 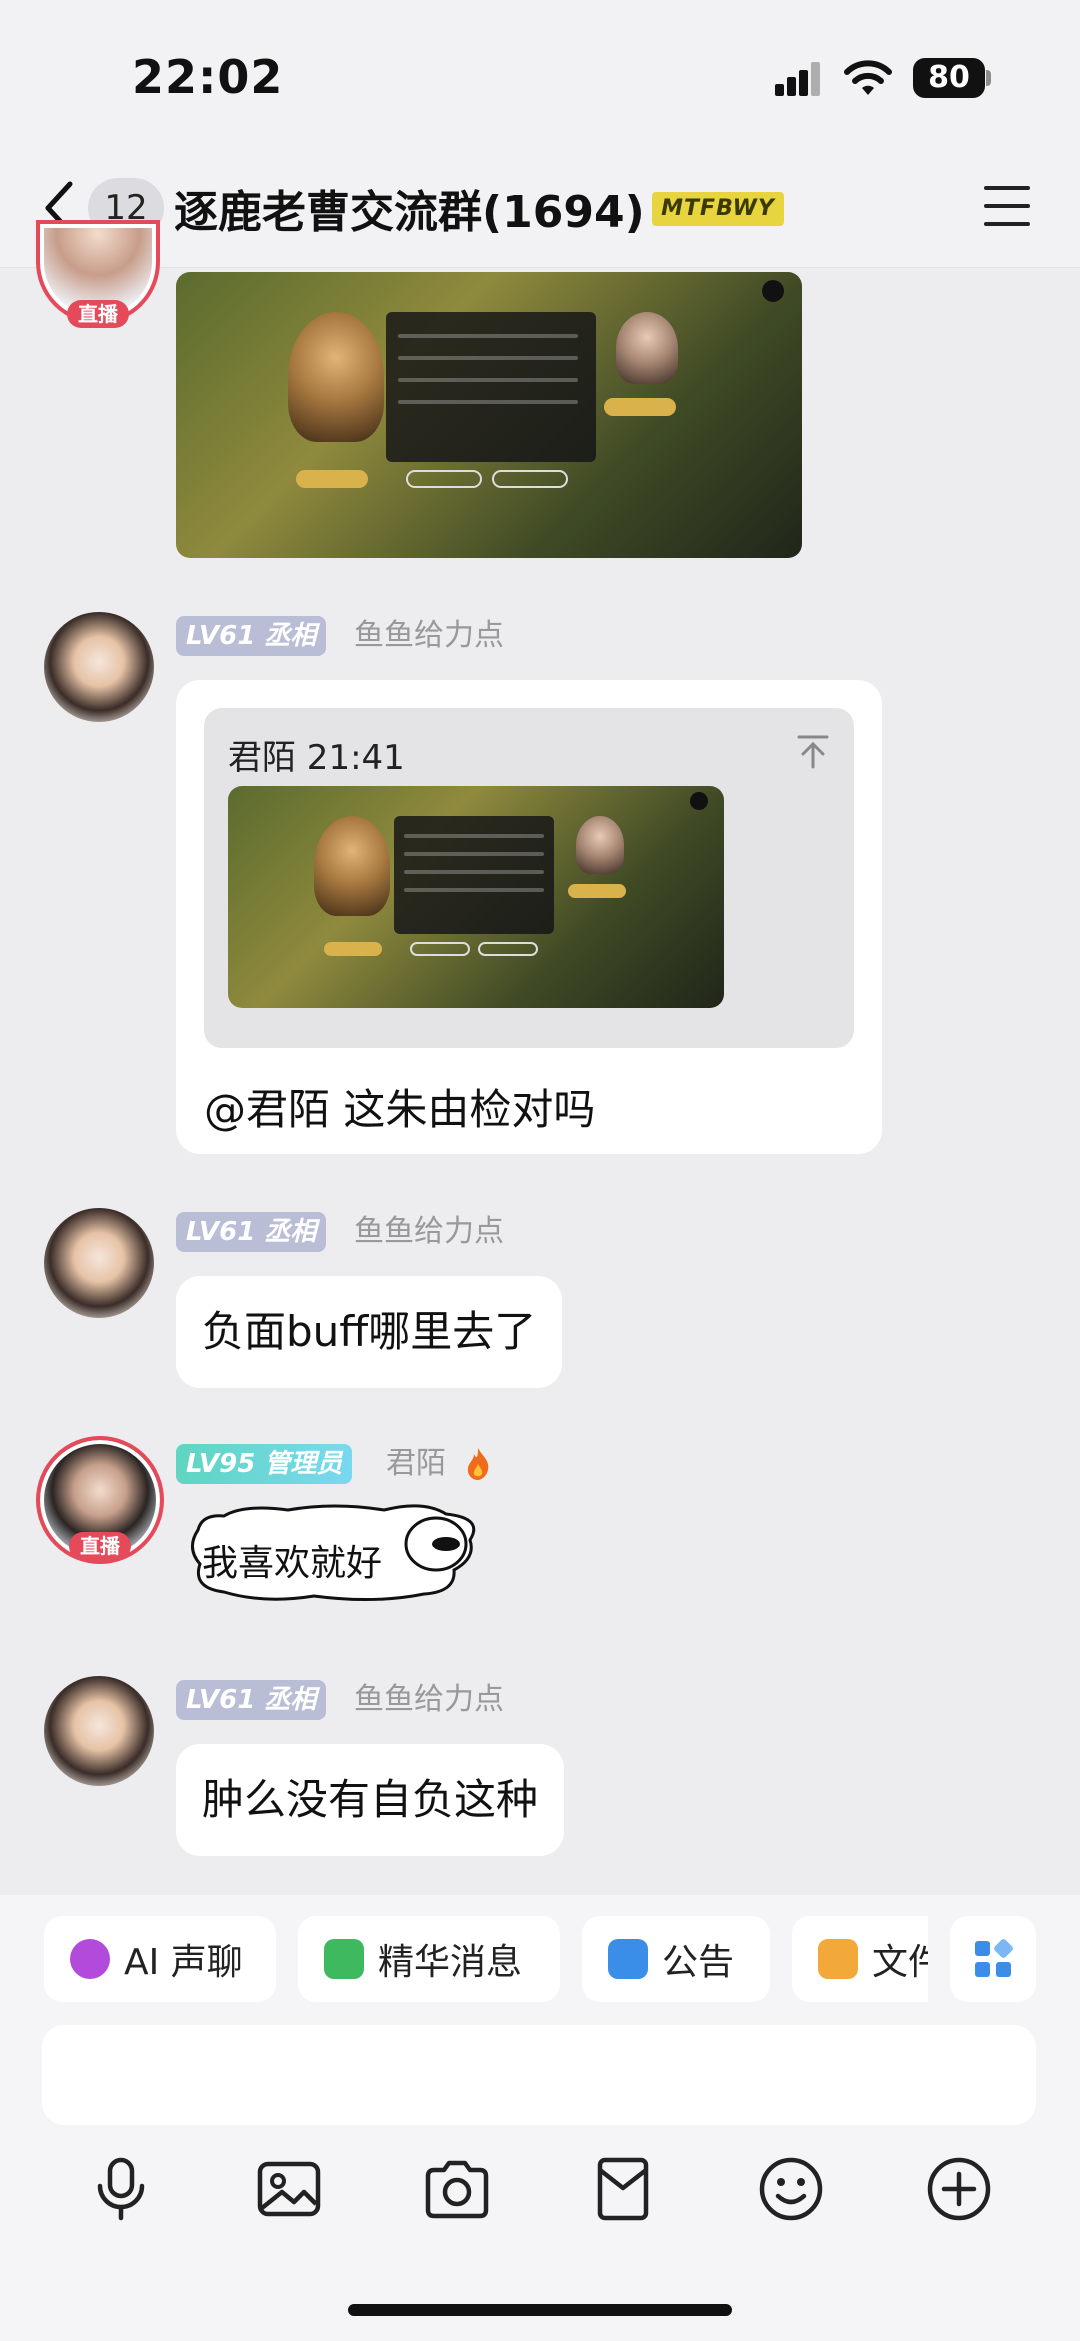 I want to click on sender-name: 君陌, so click(x=416, y=1463).